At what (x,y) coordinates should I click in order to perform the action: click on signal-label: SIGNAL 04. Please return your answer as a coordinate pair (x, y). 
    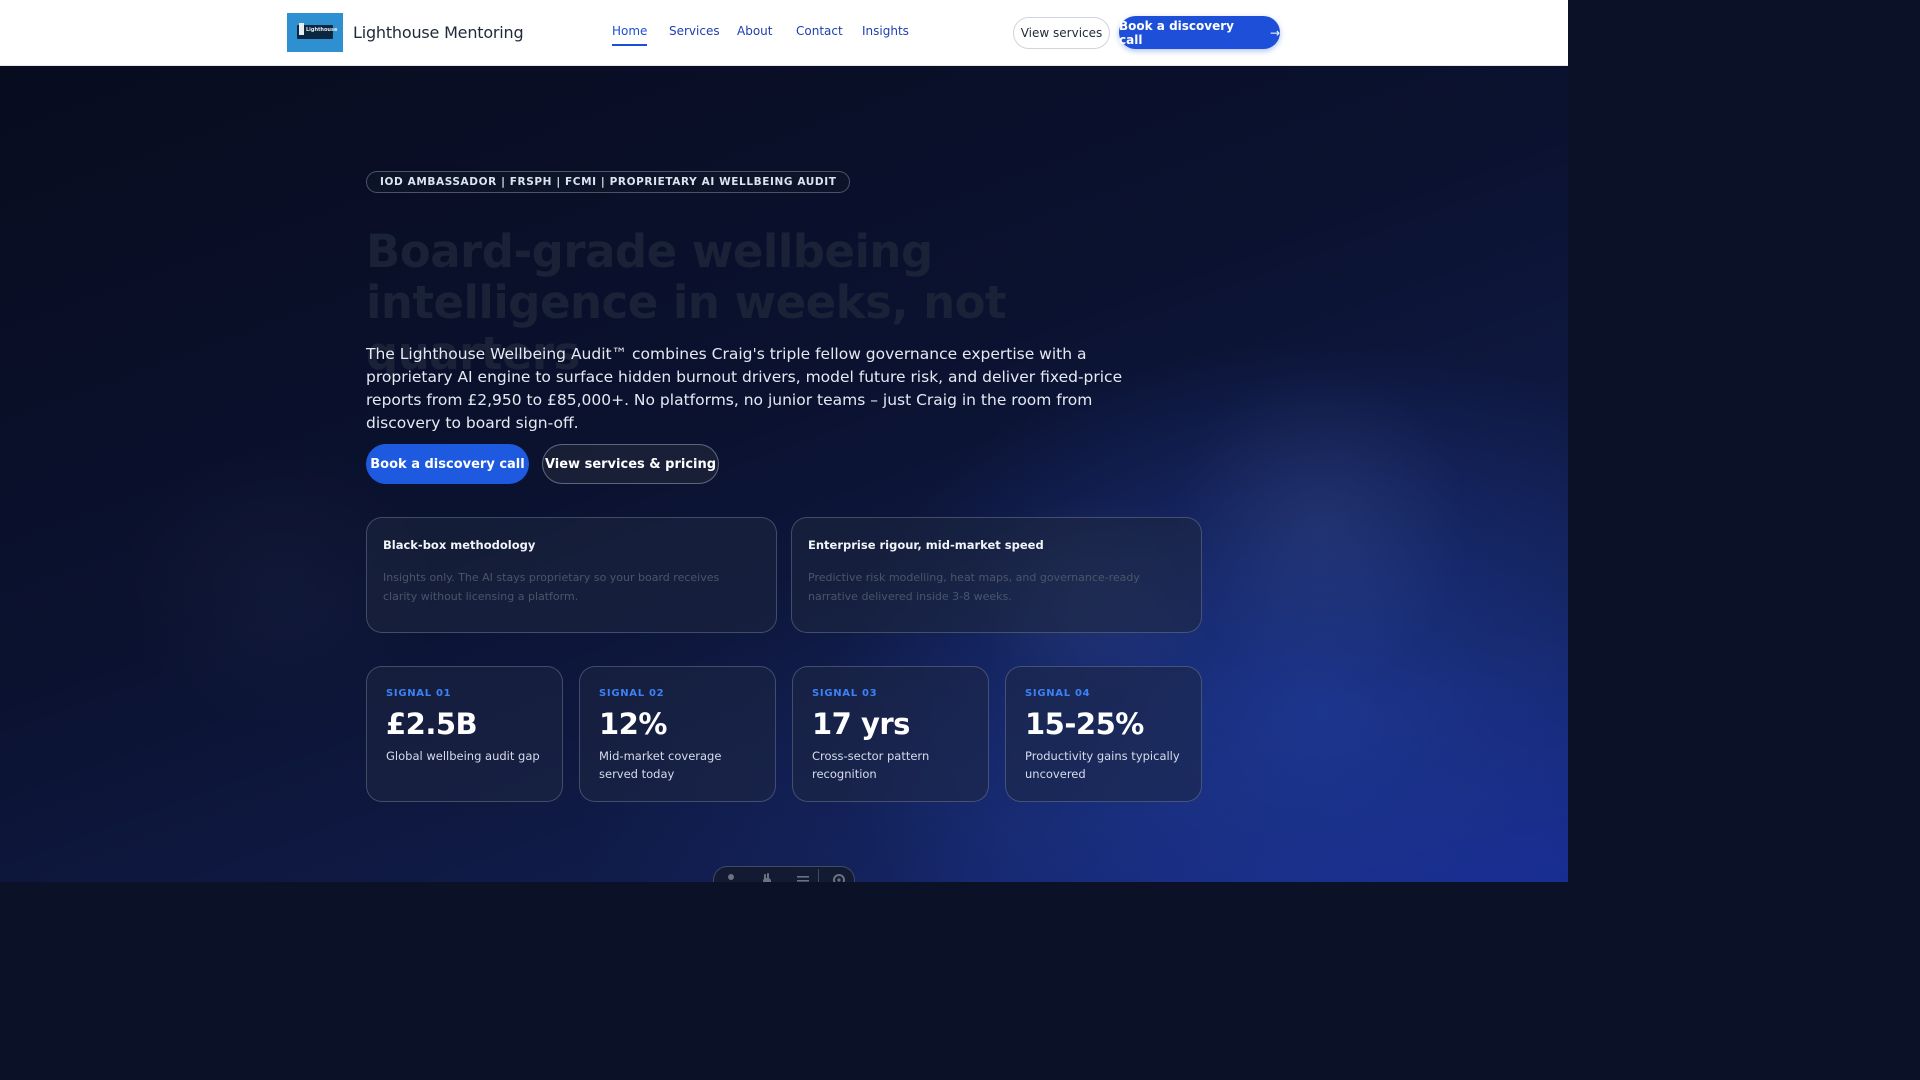
    Looking at the image, I should click on (1058, 693).